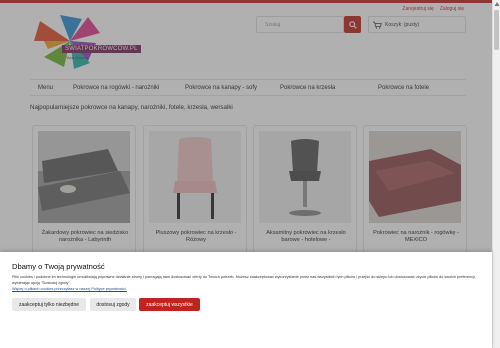 The width and height of the screenshot is (500, 348). What do you see at coordinates (496, 174) in the screenshot?
I see `vertical-scrollbar` at bounding box center [496, 174].